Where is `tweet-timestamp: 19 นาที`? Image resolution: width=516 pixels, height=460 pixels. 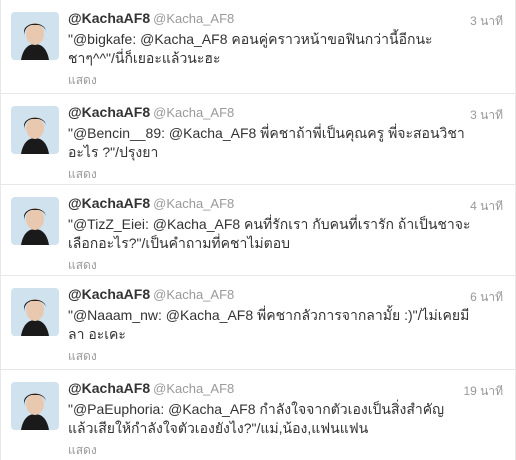 tweet-timestamp: 19 นาที is located at coordinates (483, 391).